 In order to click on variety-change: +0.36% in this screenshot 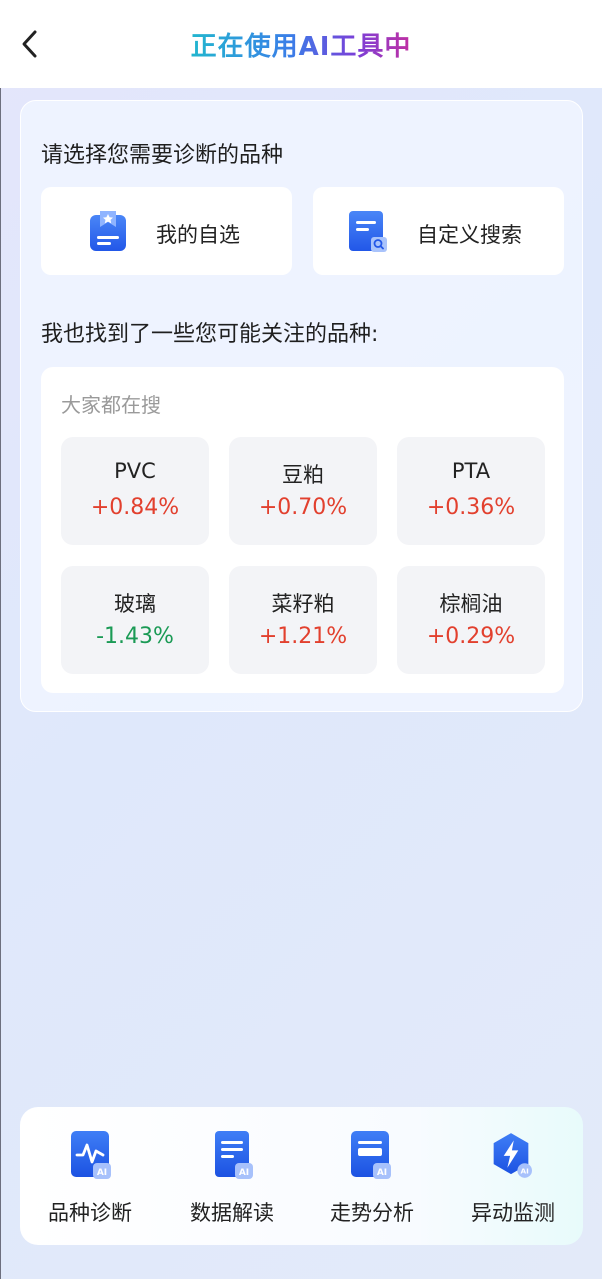, I will do `click(471, 507)`.